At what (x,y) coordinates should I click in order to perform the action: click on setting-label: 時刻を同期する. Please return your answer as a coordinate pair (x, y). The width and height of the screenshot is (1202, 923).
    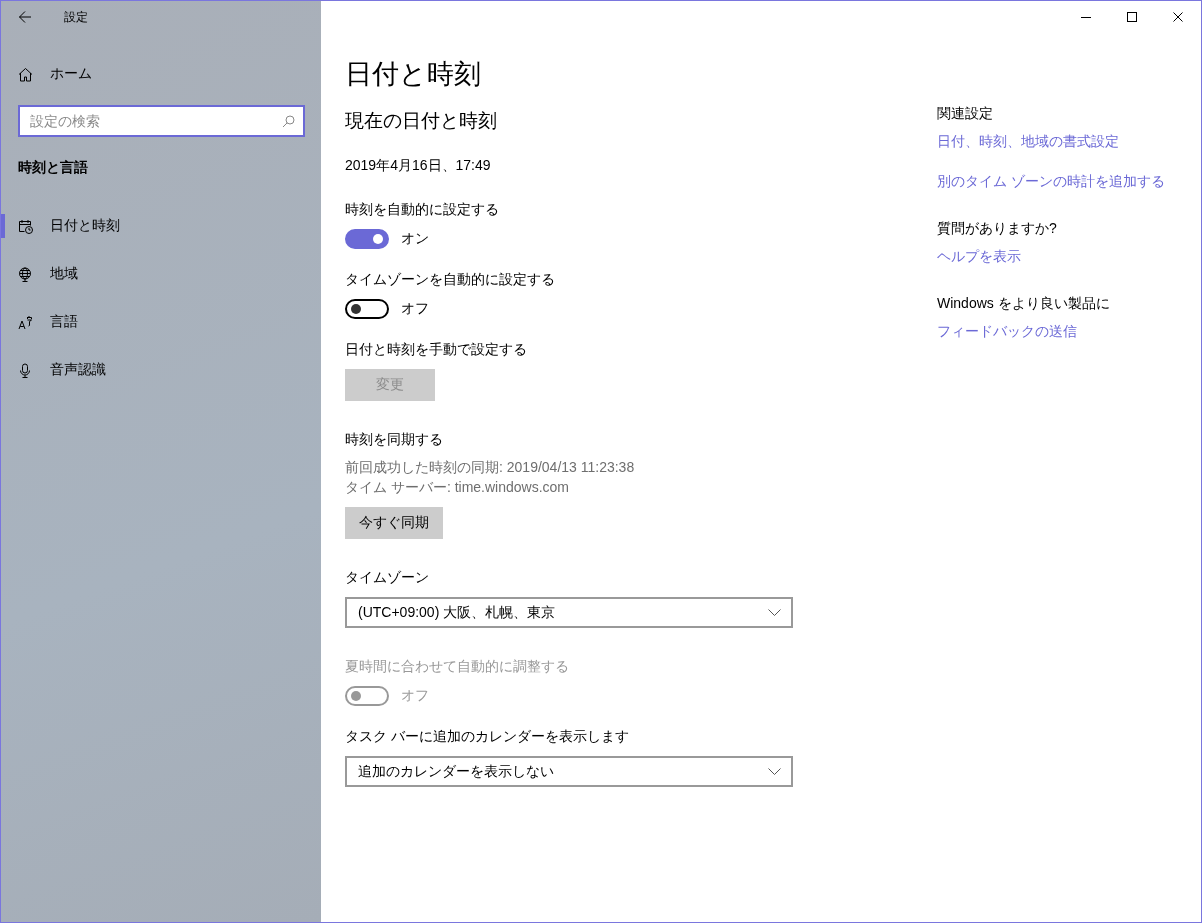
    Looking at the image, I should click on (394, 439).